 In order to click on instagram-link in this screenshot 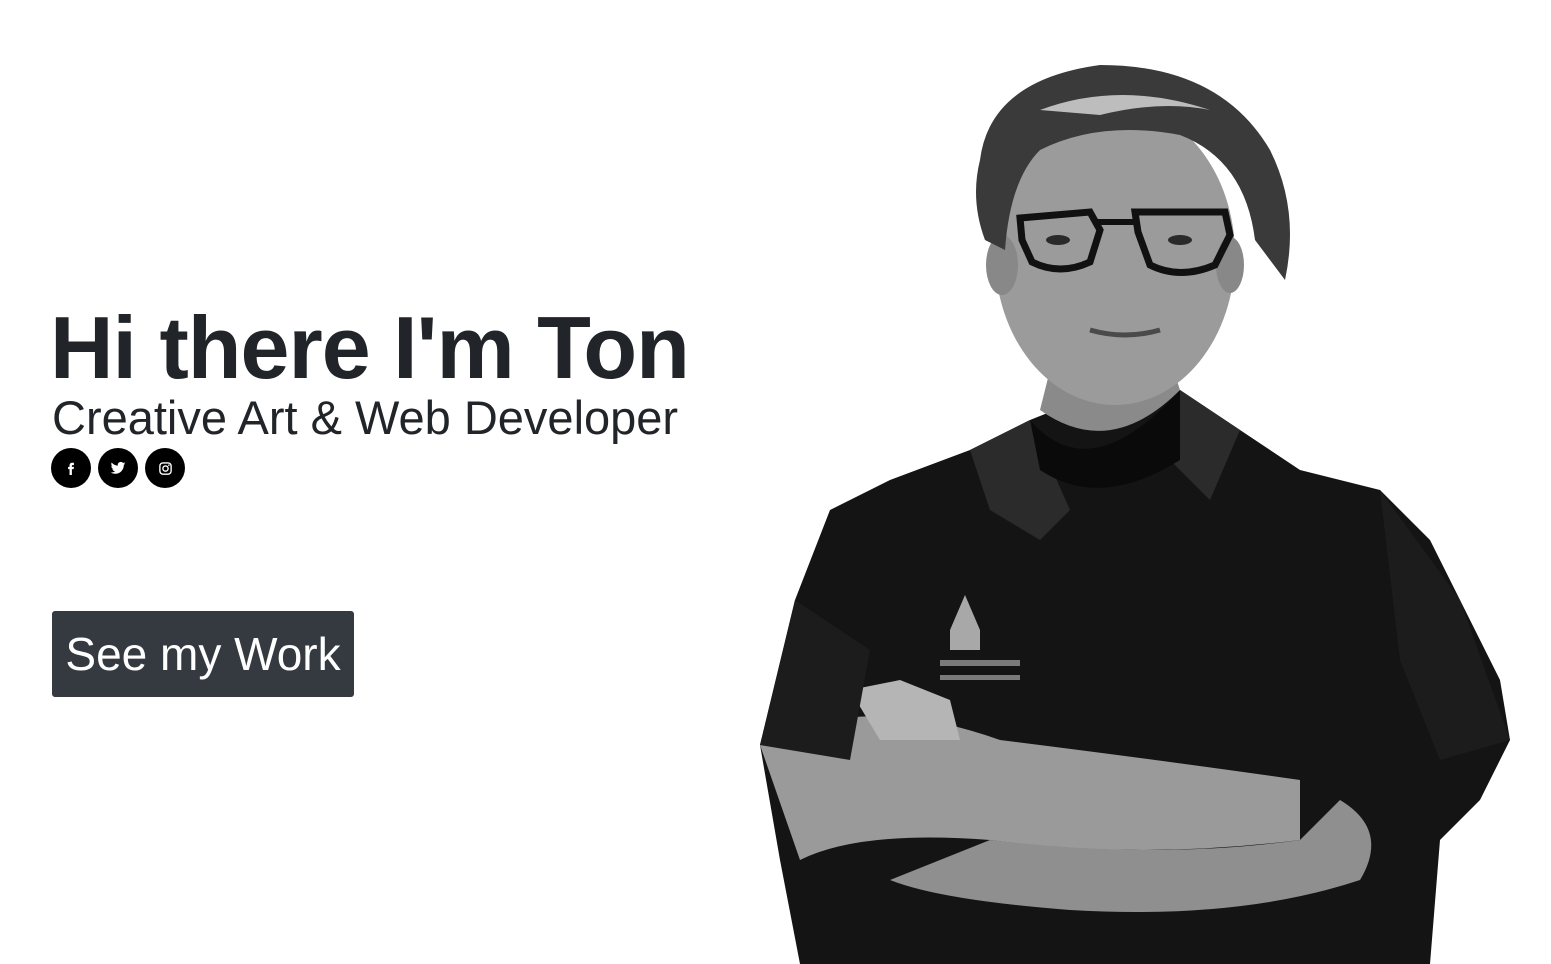, I will do `click(165, 468)`.